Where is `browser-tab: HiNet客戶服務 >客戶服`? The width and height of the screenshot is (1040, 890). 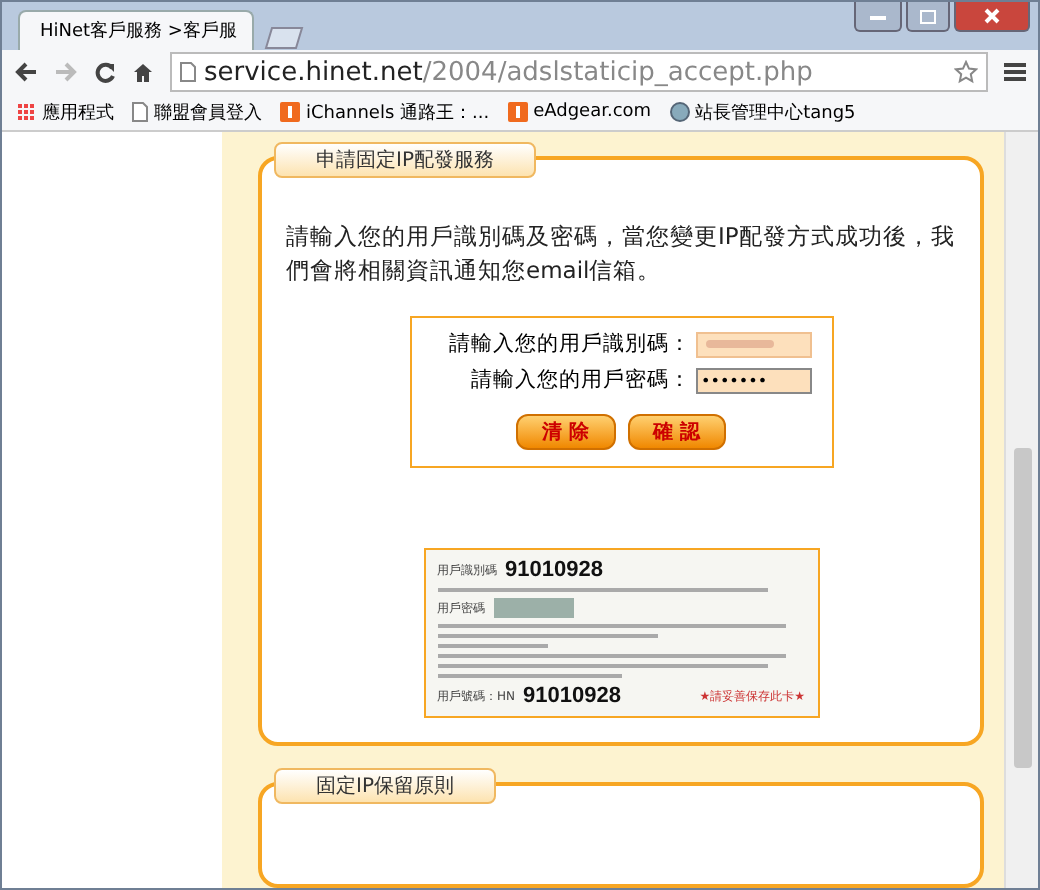 browser-tab: HiNet客戶服務 >客戶服 is located at coordinates (136, 30).